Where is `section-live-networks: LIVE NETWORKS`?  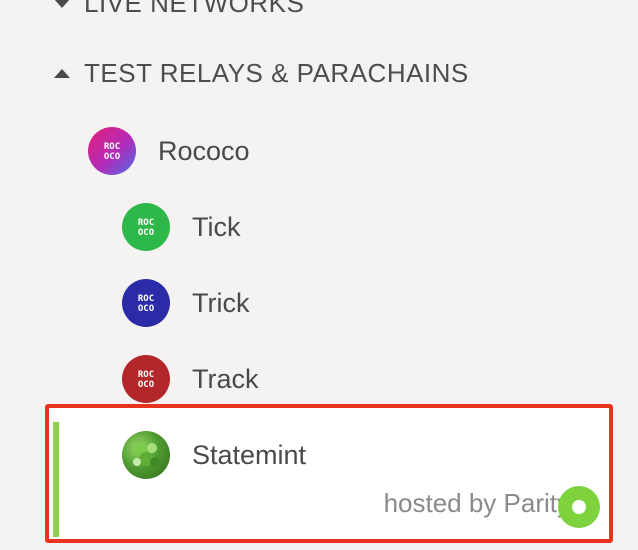
section-live-networks: LIVE NETWORKS is located at coordinates (179, 9).